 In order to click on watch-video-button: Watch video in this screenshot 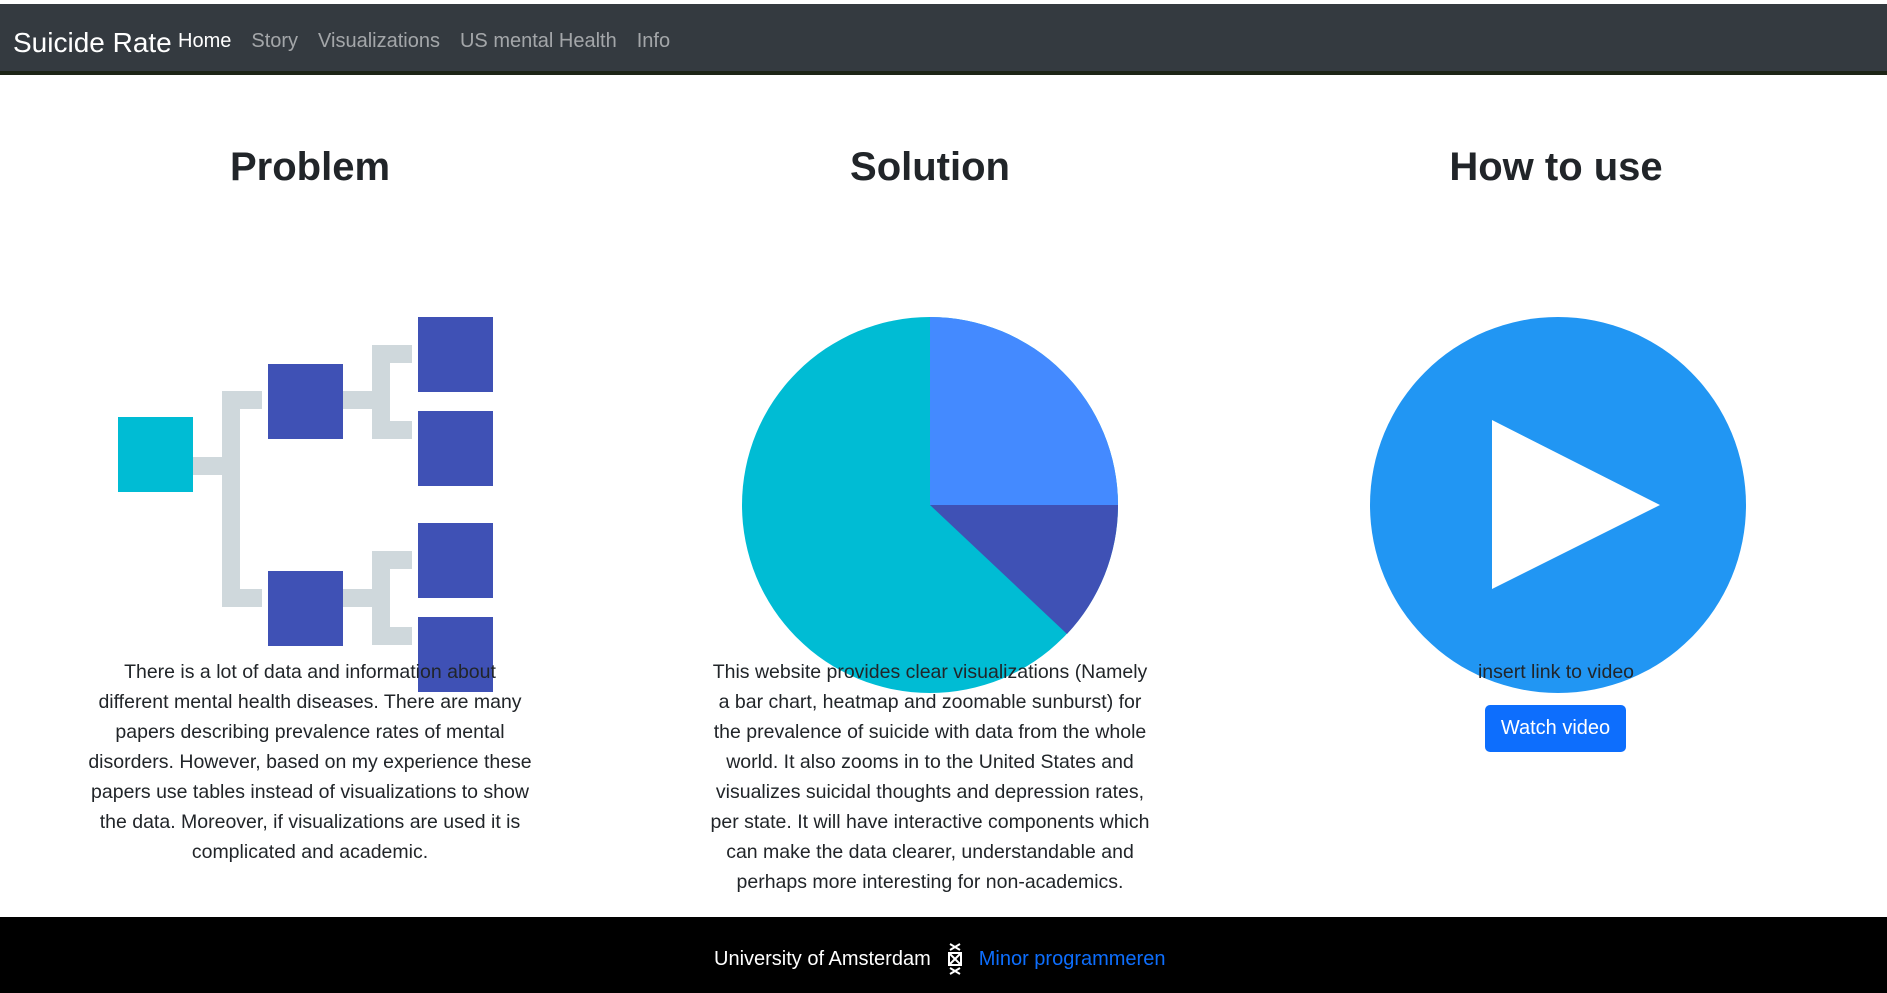, I will do `click(1555, 728)`.